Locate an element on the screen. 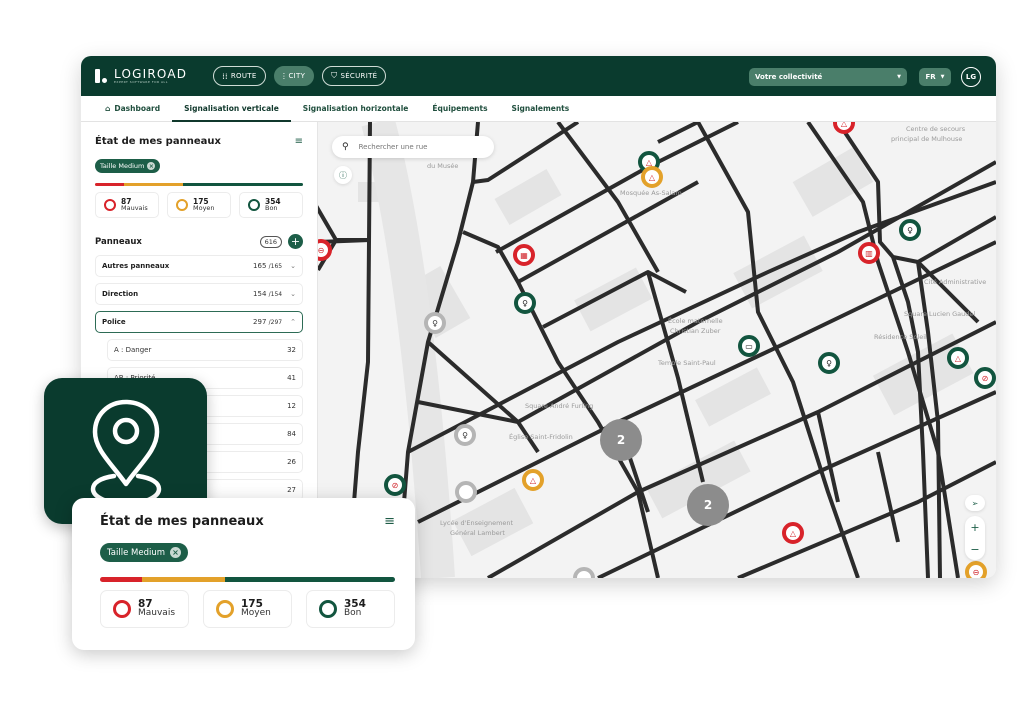  street-search: ⚲ is located at coordinates (413, 147).